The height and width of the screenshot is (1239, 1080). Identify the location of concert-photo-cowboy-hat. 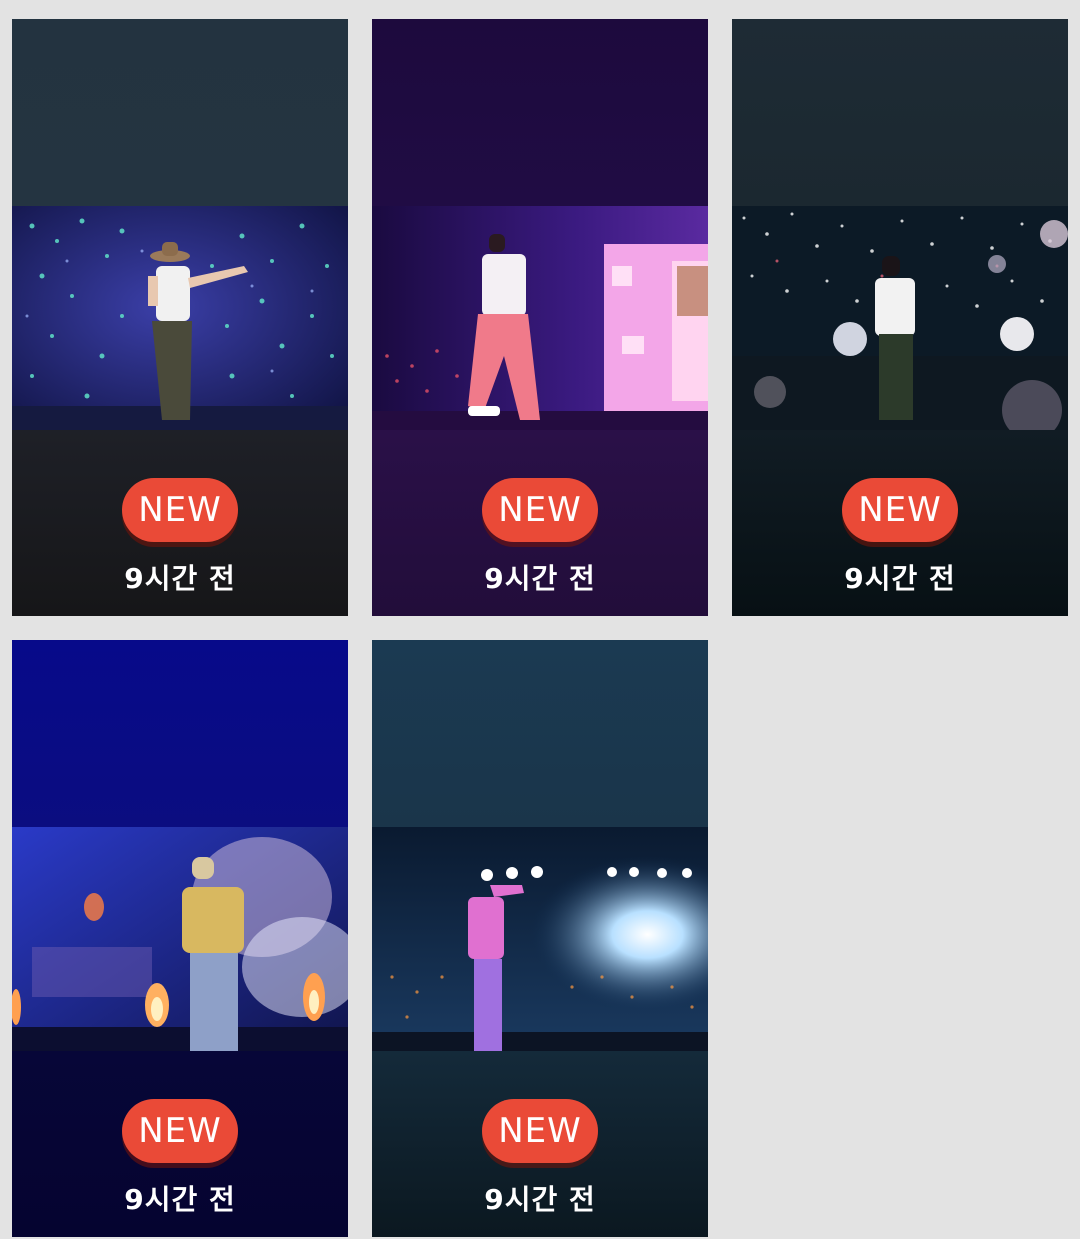
(180, 318).